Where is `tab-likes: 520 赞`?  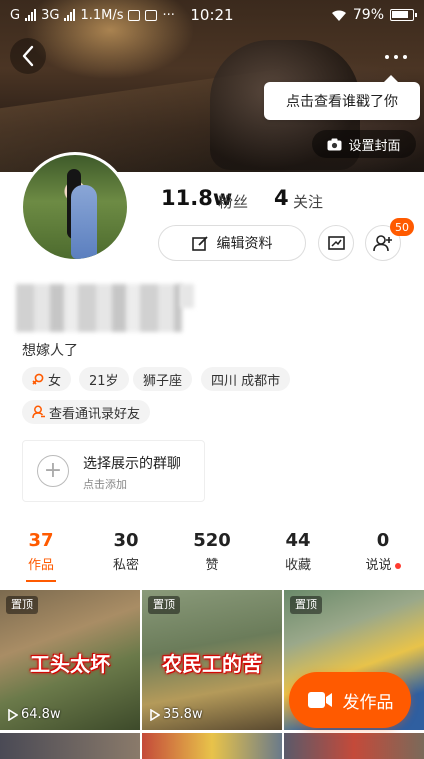 tab-likes: 520 赞 is located at coordinates (212, 551).